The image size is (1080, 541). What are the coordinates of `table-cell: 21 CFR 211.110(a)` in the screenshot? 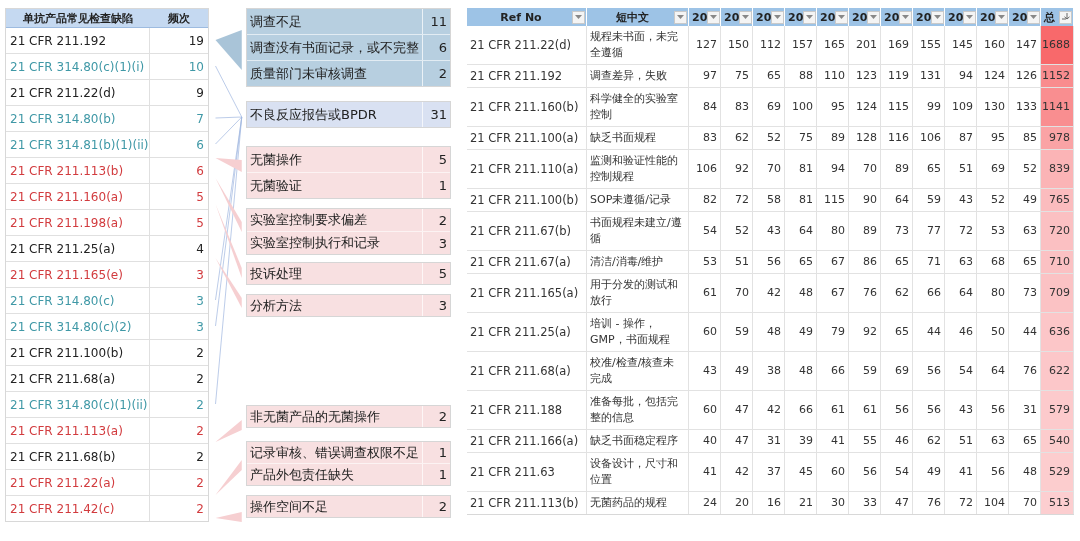 It's located at (527, 169).